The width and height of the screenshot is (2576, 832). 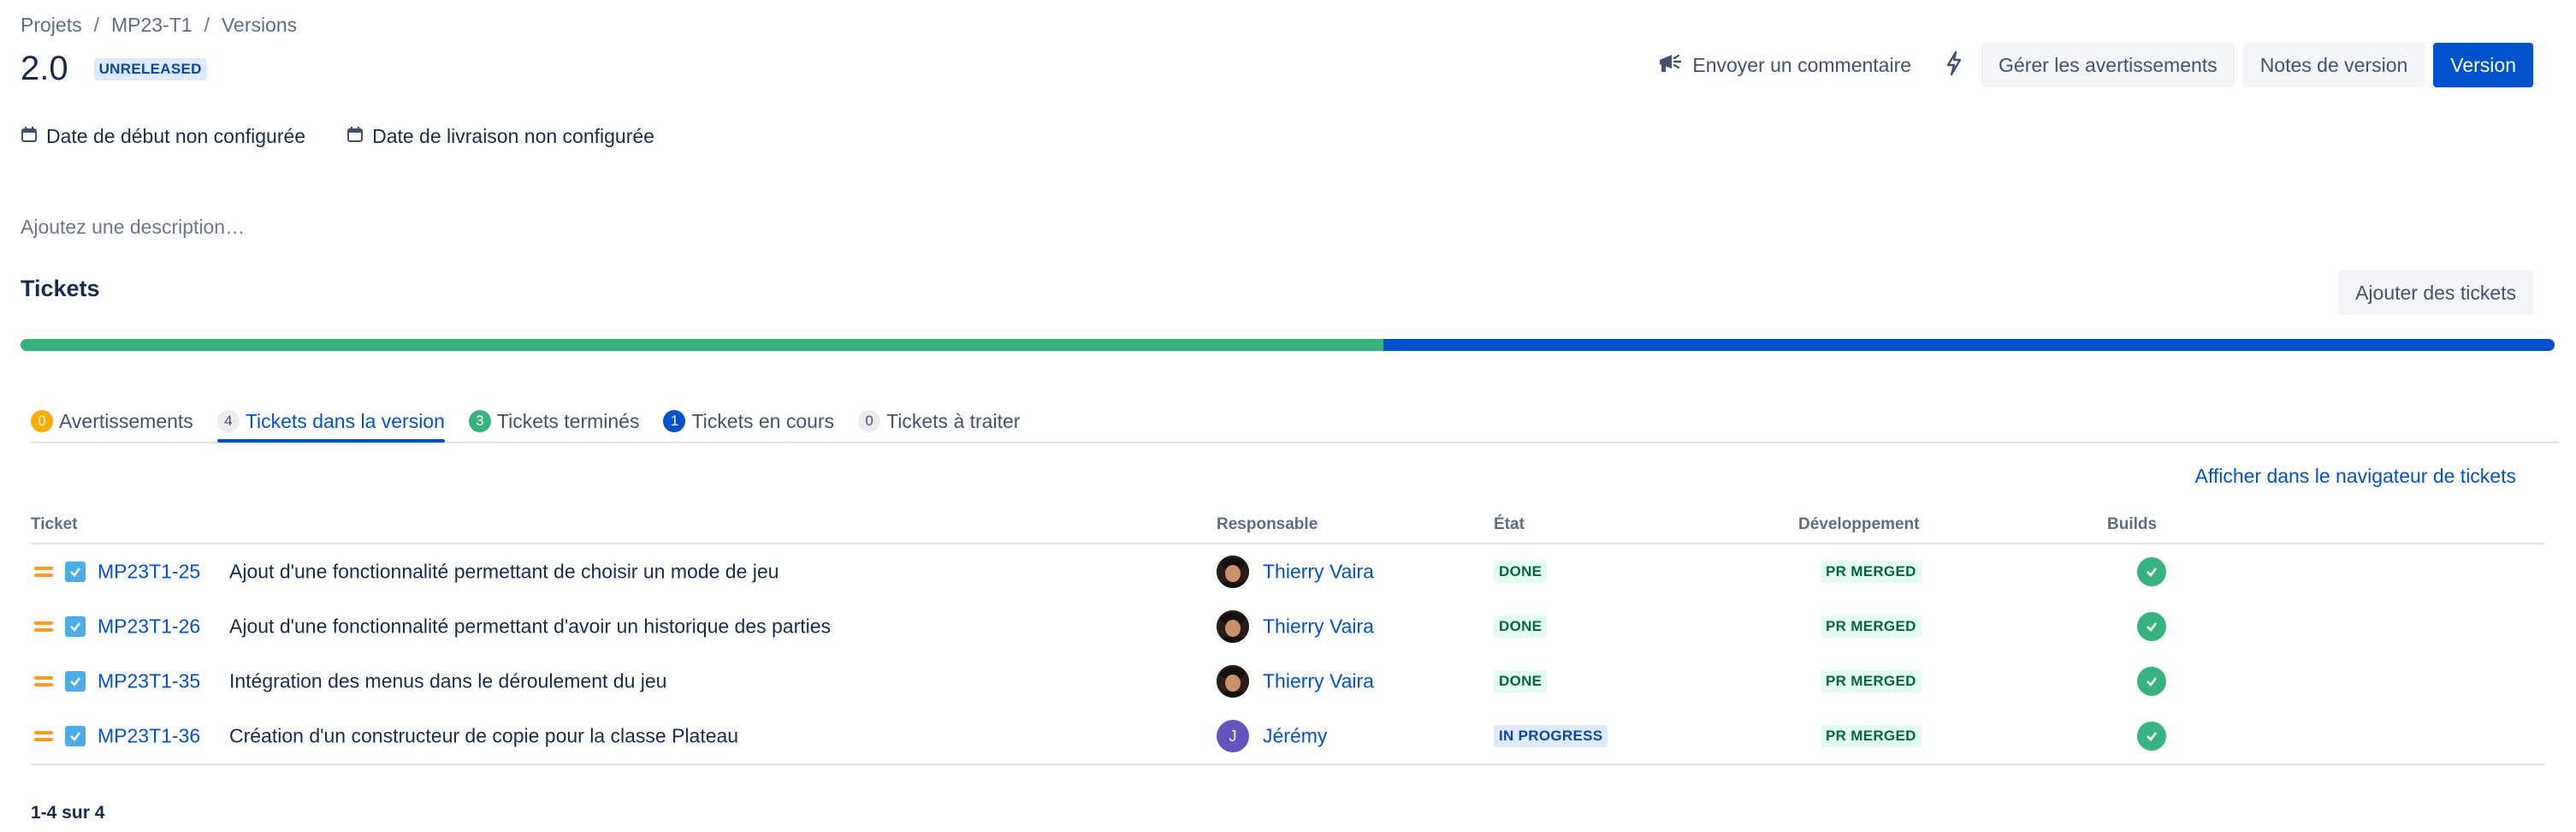 I want to click on breadcrumb-projects: Projets, so click(x=51, y=25).